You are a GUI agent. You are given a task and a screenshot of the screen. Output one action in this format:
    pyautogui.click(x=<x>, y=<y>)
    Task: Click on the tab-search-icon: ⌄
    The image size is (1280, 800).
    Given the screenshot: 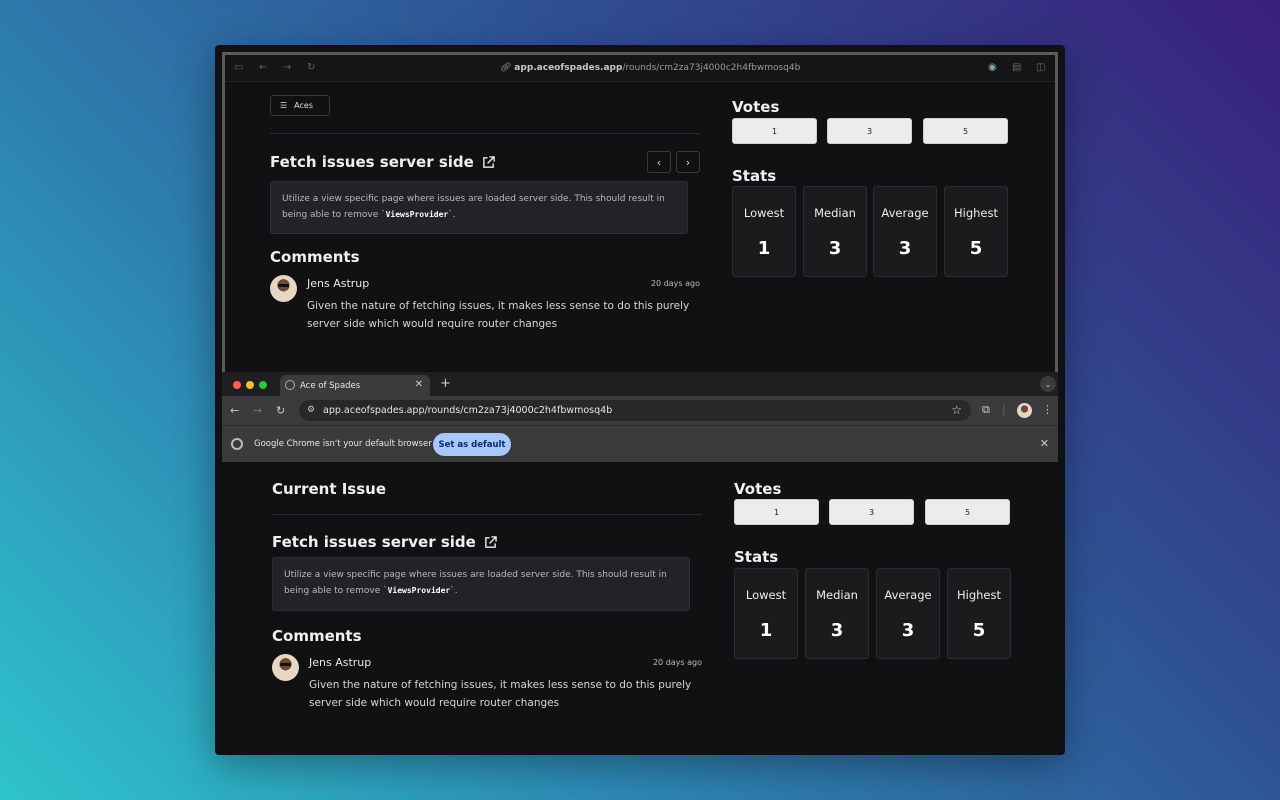 What is the action you would take?
    pyautogui.click(x=1048, y=384)
    